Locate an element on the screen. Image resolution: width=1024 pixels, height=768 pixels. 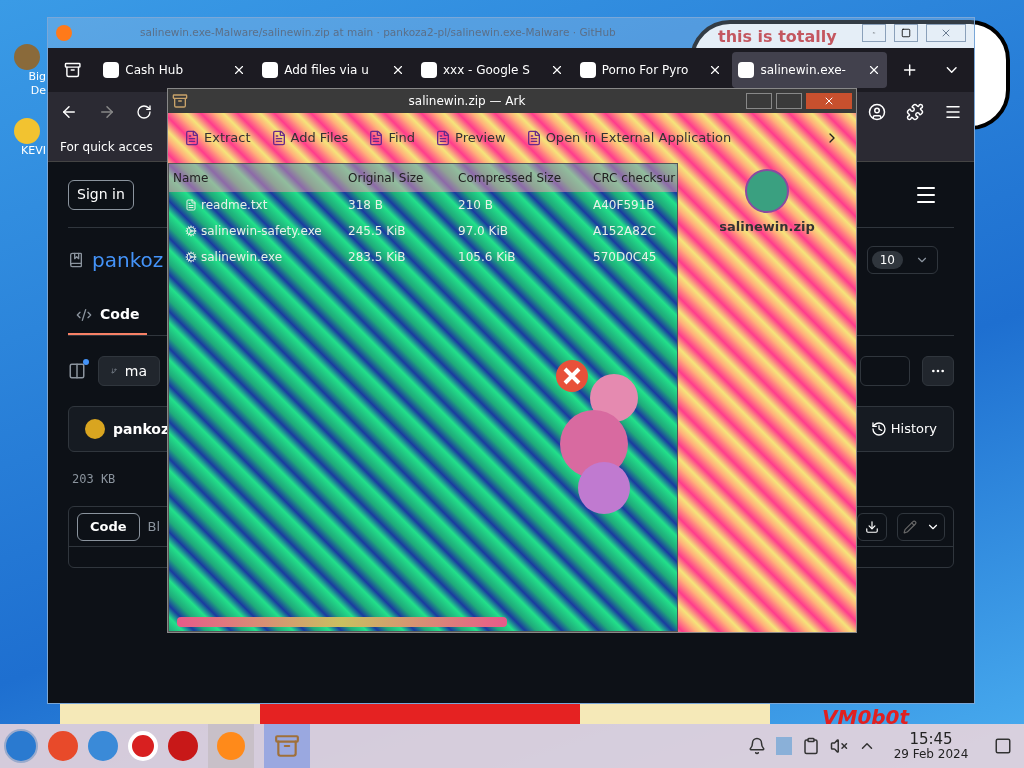
sidebar-toggle-icon is located at coordinates (77, 371).